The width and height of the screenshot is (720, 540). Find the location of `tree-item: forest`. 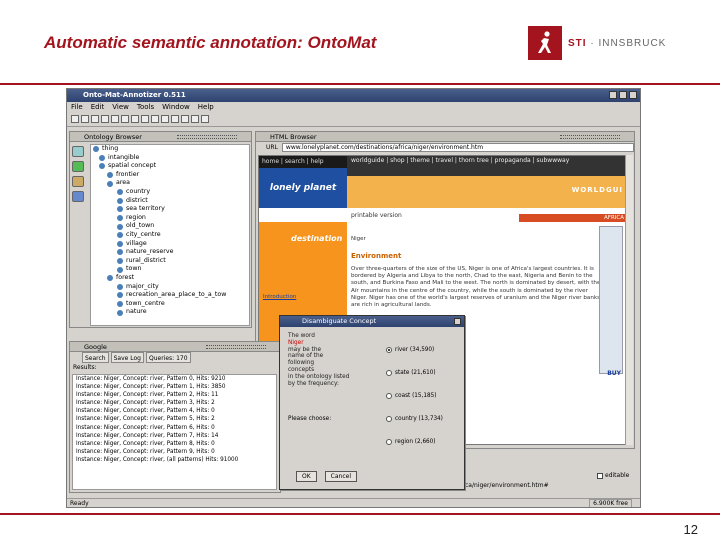

tree-item: forest is located at coordinates (170, 278).